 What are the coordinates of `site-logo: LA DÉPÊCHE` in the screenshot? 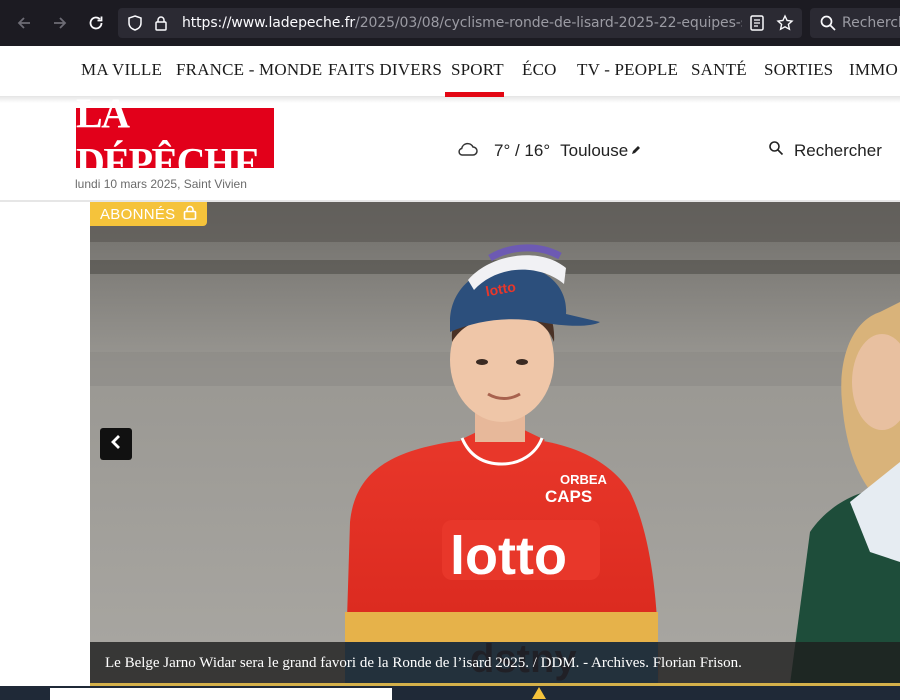 It's located at (175, 138).